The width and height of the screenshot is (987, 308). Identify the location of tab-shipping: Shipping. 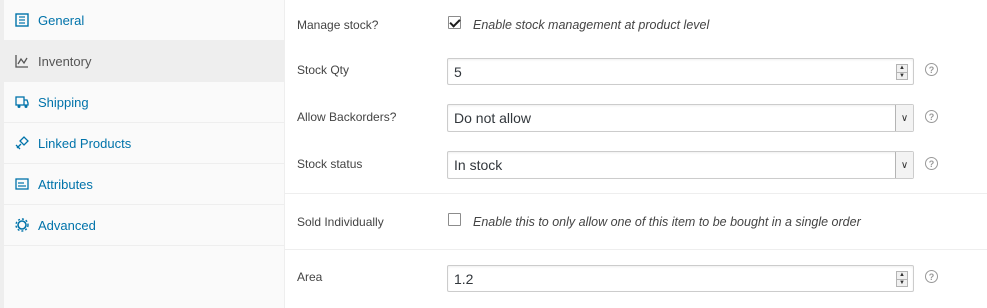
(144, 102).